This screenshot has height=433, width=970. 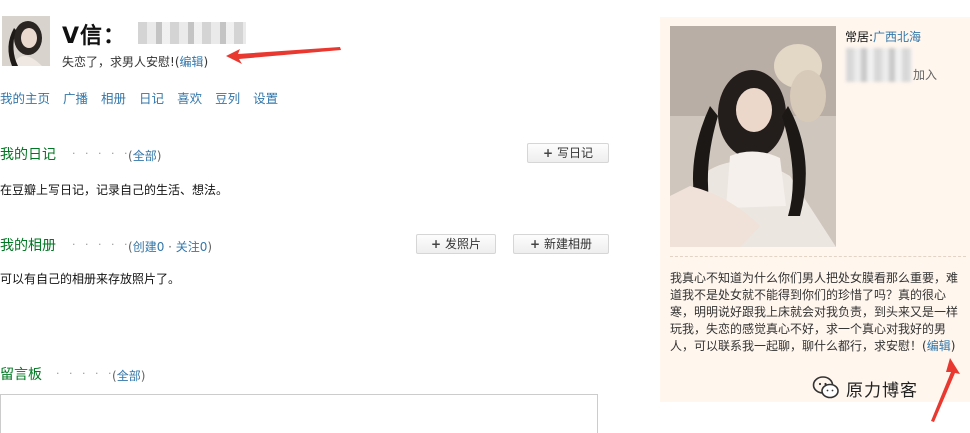 What do you see at coordinates (882, 390) in the screenshot?
I see `watermark-text: 原力博客` at bounding box center [882, 390].